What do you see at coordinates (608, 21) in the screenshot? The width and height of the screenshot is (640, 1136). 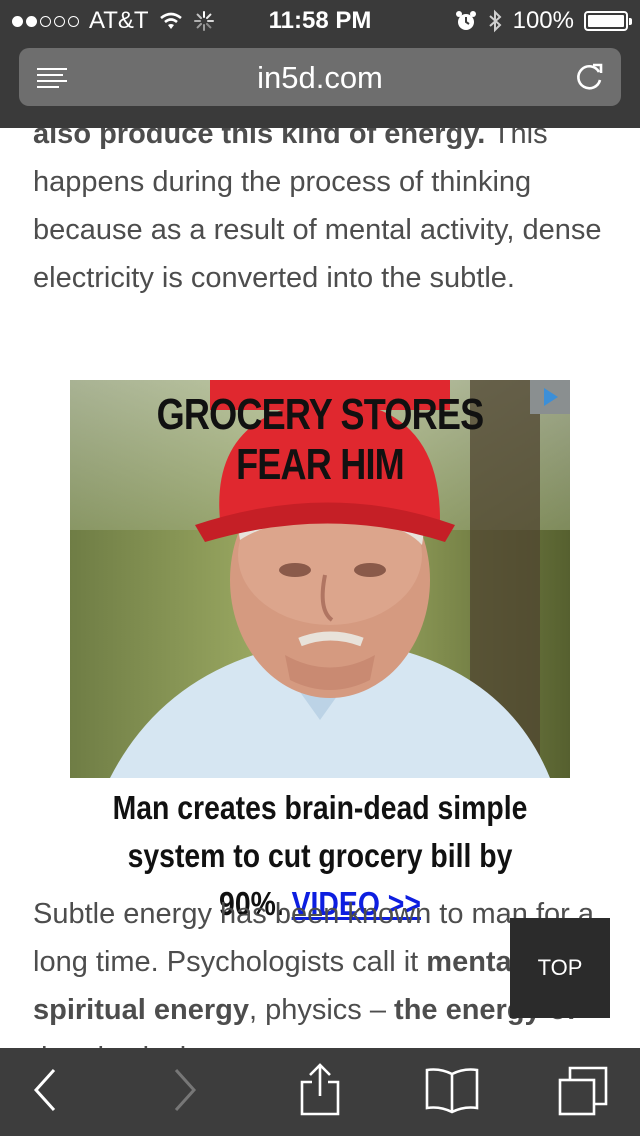 I see `battery-icon` at bounding box center [608, 21].